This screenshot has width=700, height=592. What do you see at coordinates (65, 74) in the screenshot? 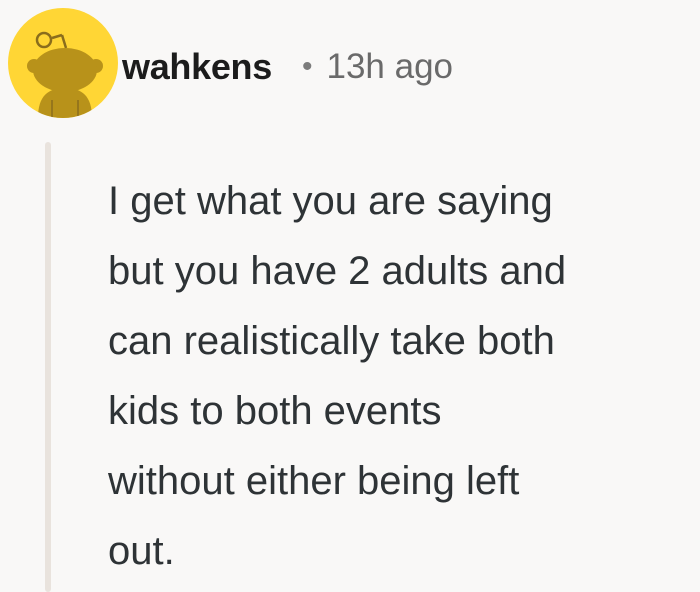
I see `snoo-avatar-icon` at bounding box center [65, 74].